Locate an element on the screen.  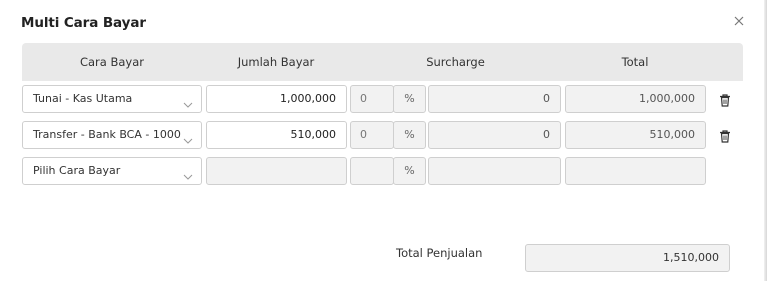
payment-method-select: Pilih Cara Bayar is located at coordinates (112, 171).